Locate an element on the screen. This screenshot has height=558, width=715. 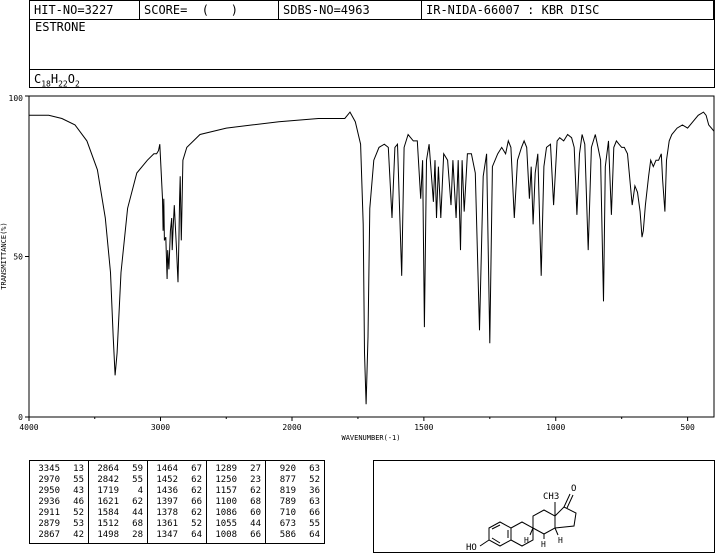
hydroxyl-label: HO is located at coordinates (471, 548).